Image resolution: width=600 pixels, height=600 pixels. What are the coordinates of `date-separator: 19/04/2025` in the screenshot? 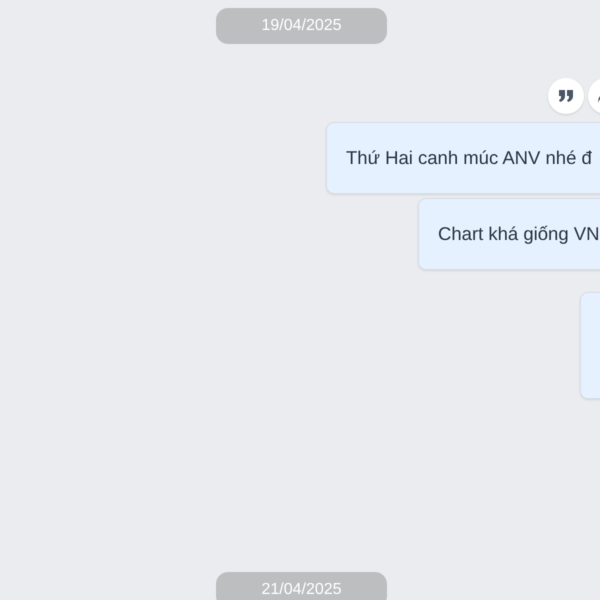 It's located at (301, 26).